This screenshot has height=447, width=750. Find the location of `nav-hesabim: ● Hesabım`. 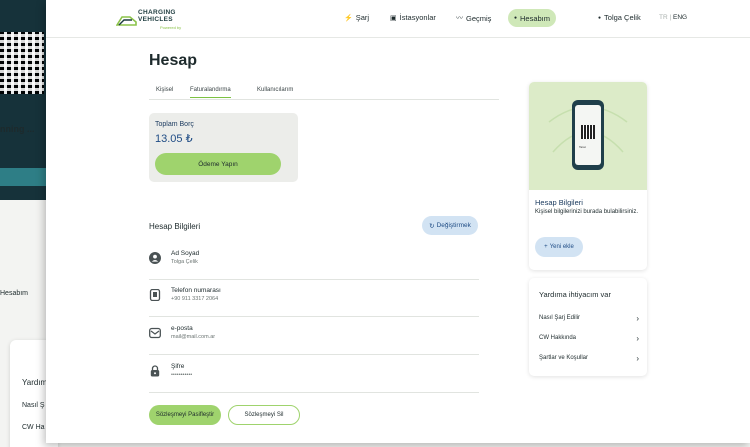

nav-hesabim: ● Hesabım is located at coordinates (532, 18).